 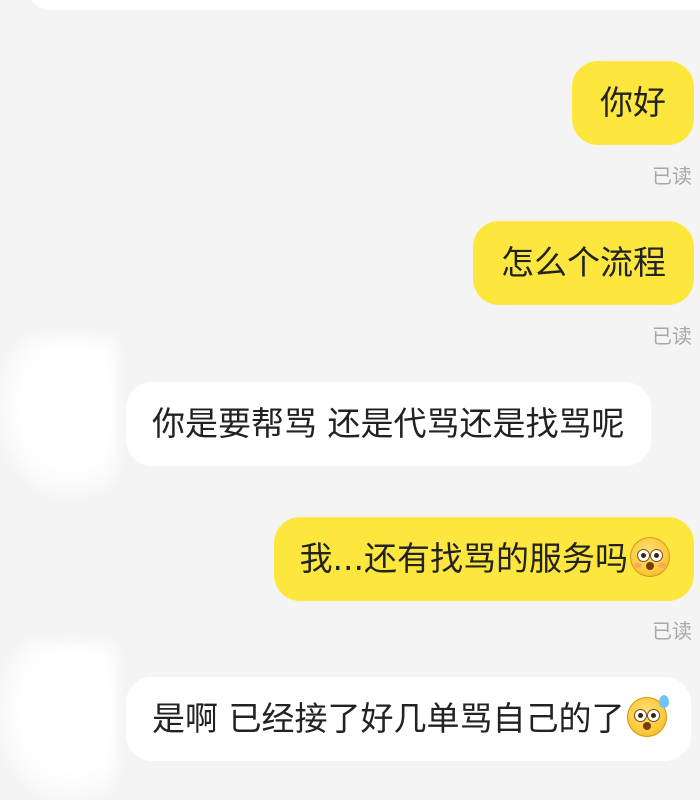 I want to click on message-text: 你好, so click(x=633, y=102).